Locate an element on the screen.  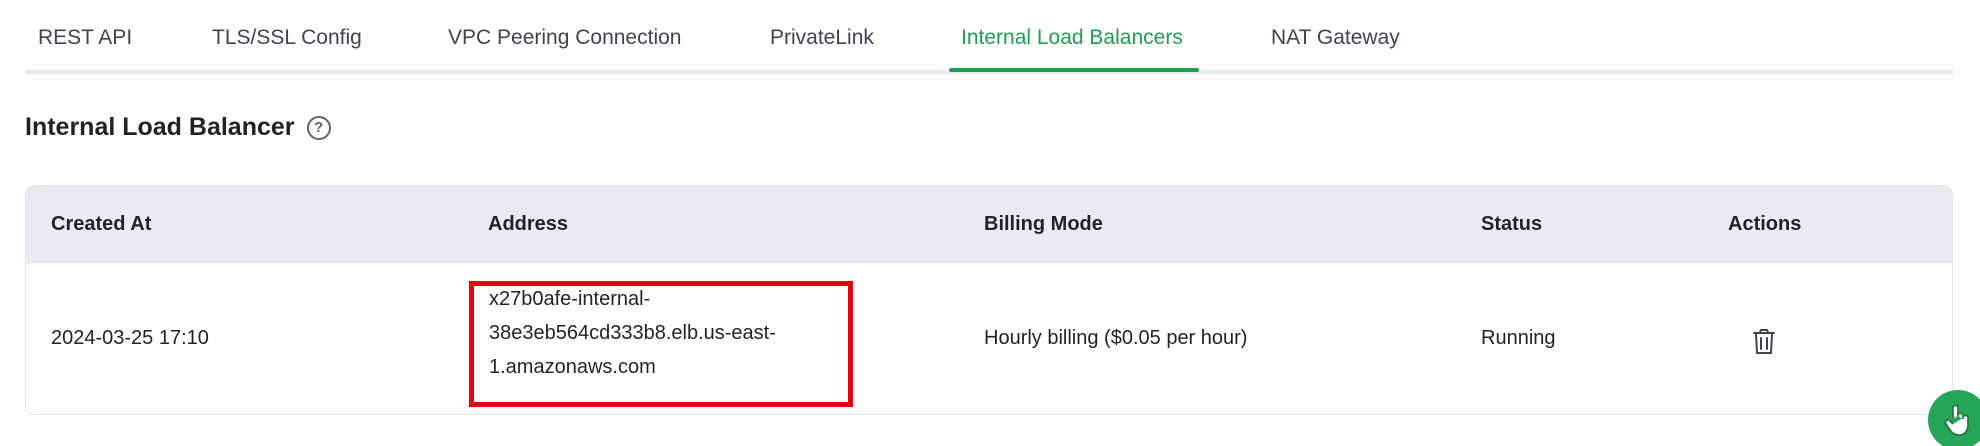
tab-internal-load-balancers: Internal Load Balancers is located at coordinates (1072, 38).